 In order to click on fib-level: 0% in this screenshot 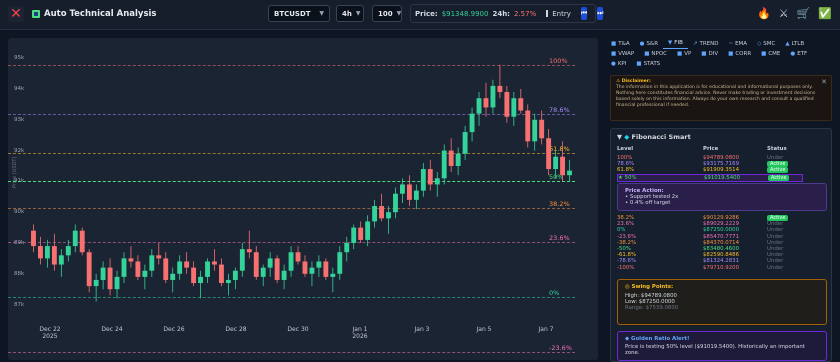, I will do `click(621, 230)`.